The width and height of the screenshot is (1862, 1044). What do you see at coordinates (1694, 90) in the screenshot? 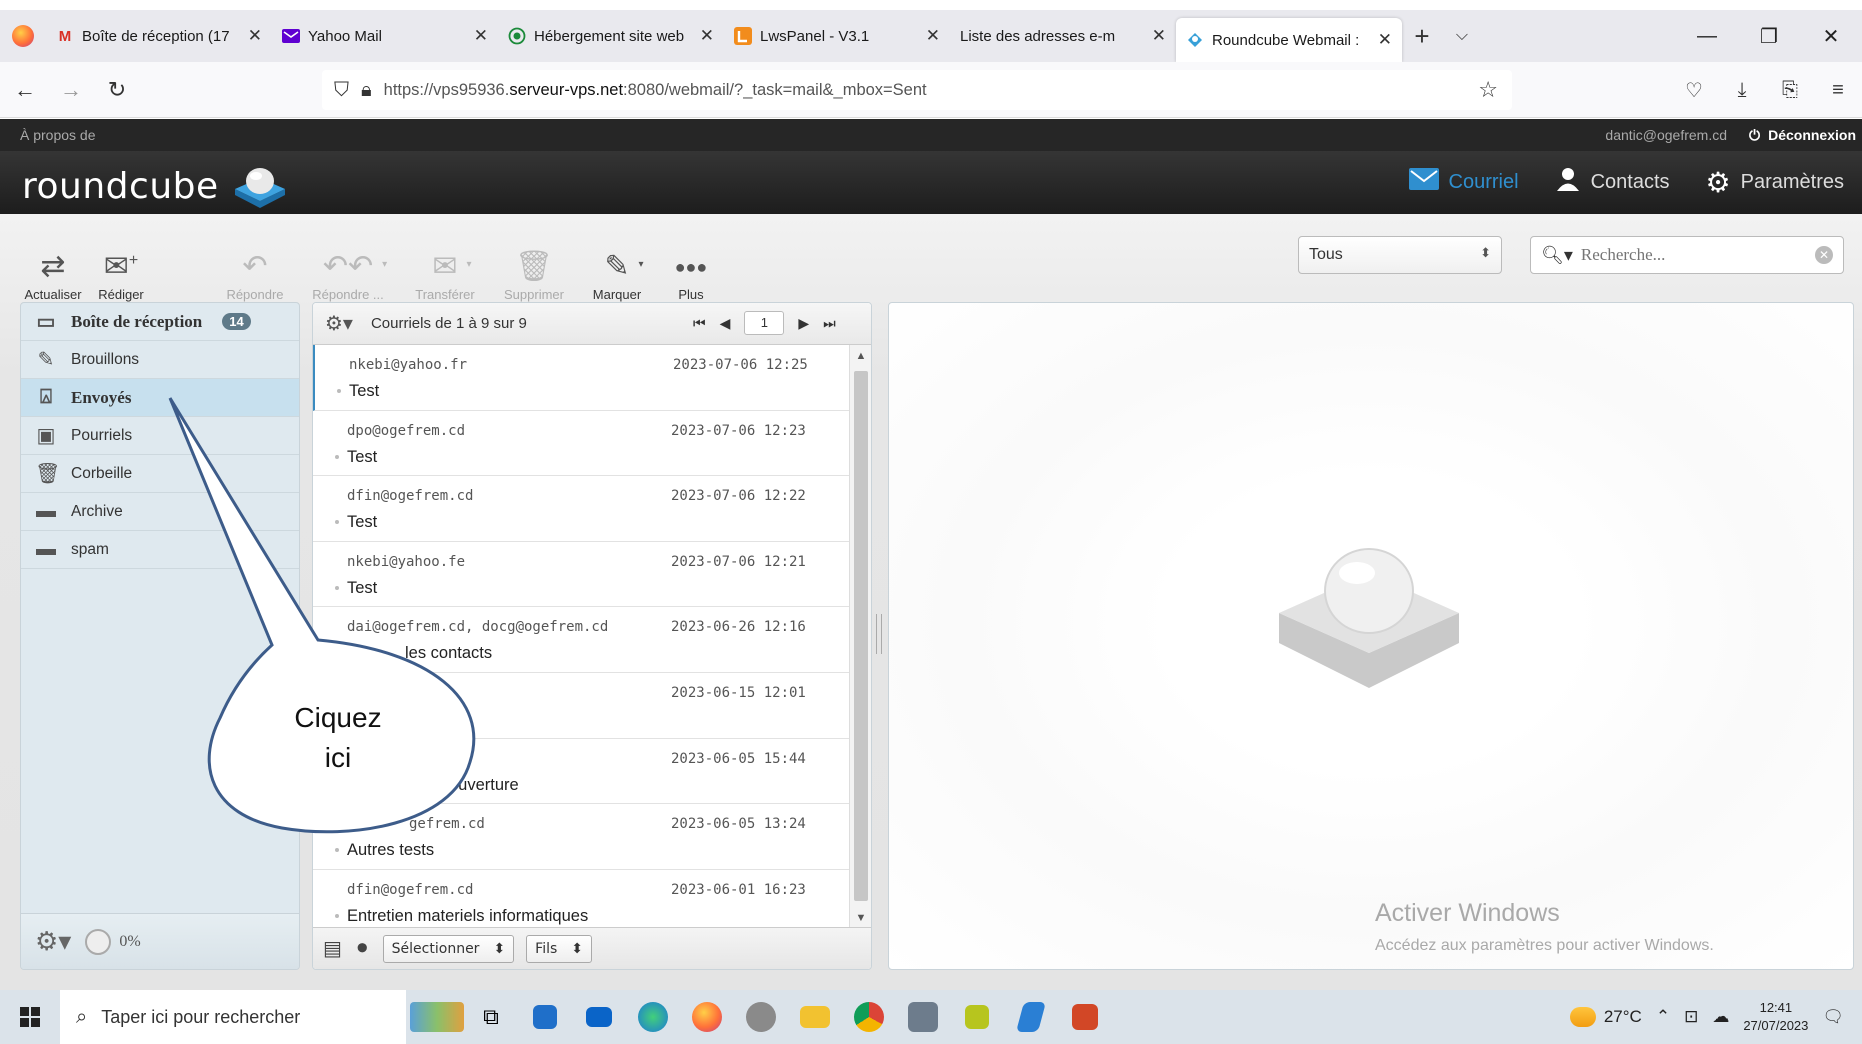
I see `pocket-icon: ♡` at bounding box center [1694, 90].